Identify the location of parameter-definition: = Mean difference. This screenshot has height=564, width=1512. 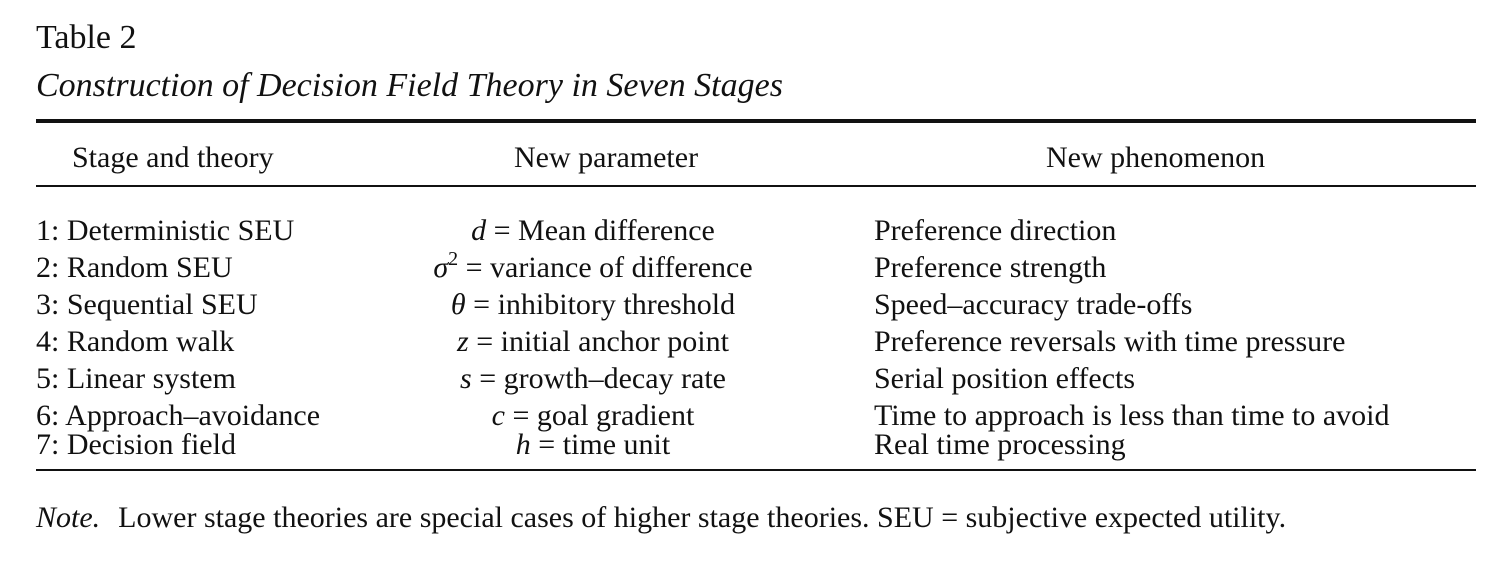
(600, 230).